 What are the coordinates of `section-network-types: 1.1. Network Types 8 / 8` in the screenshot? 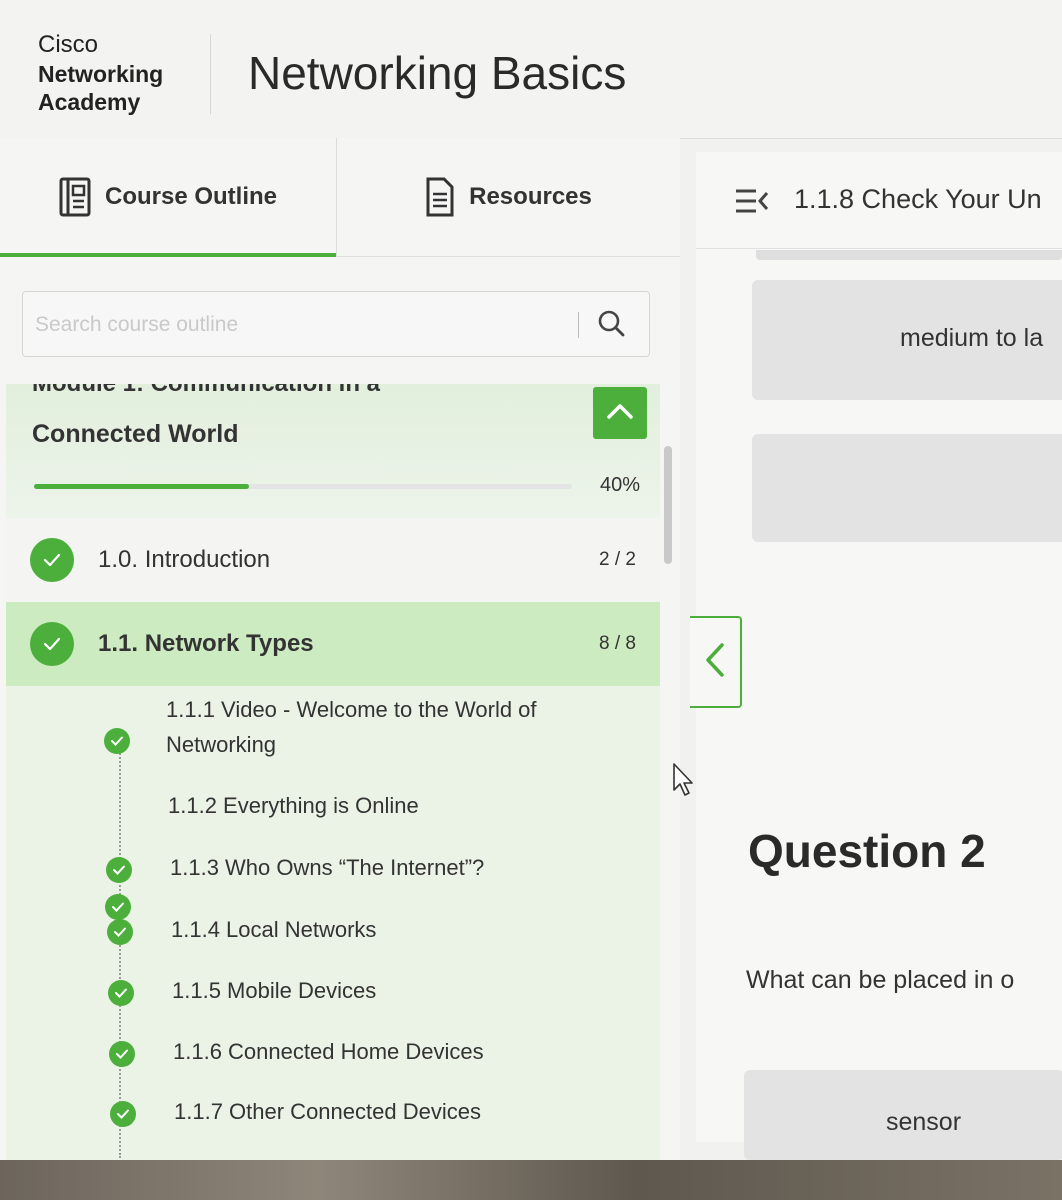 It's located at (333, 644).